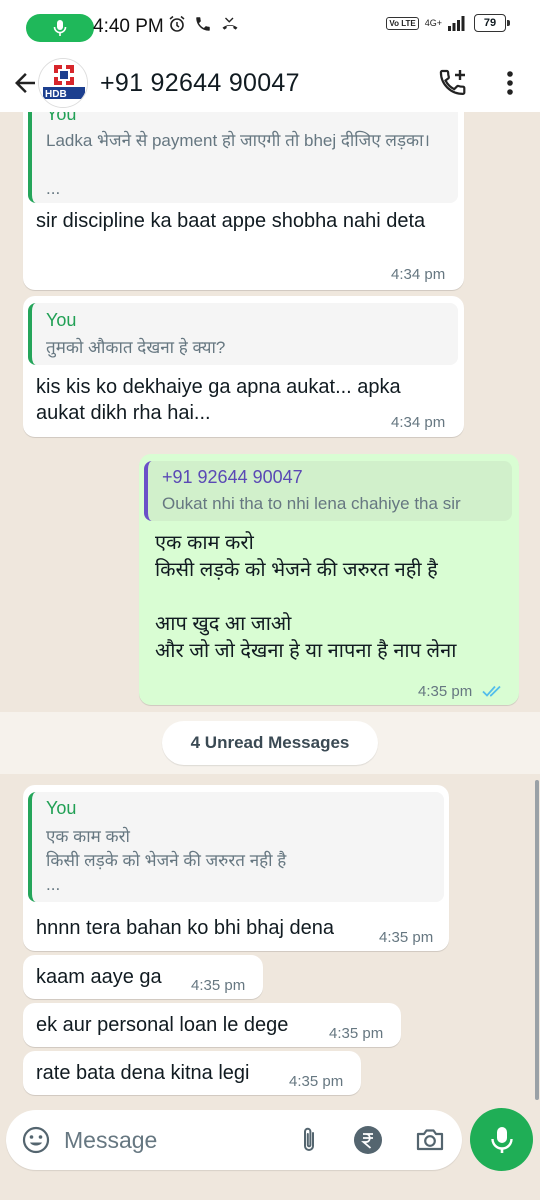  What do you see at coordinates (510, 83) in the screenshot?
I see `more-vertical-icon` at bounding box center [510, 83].